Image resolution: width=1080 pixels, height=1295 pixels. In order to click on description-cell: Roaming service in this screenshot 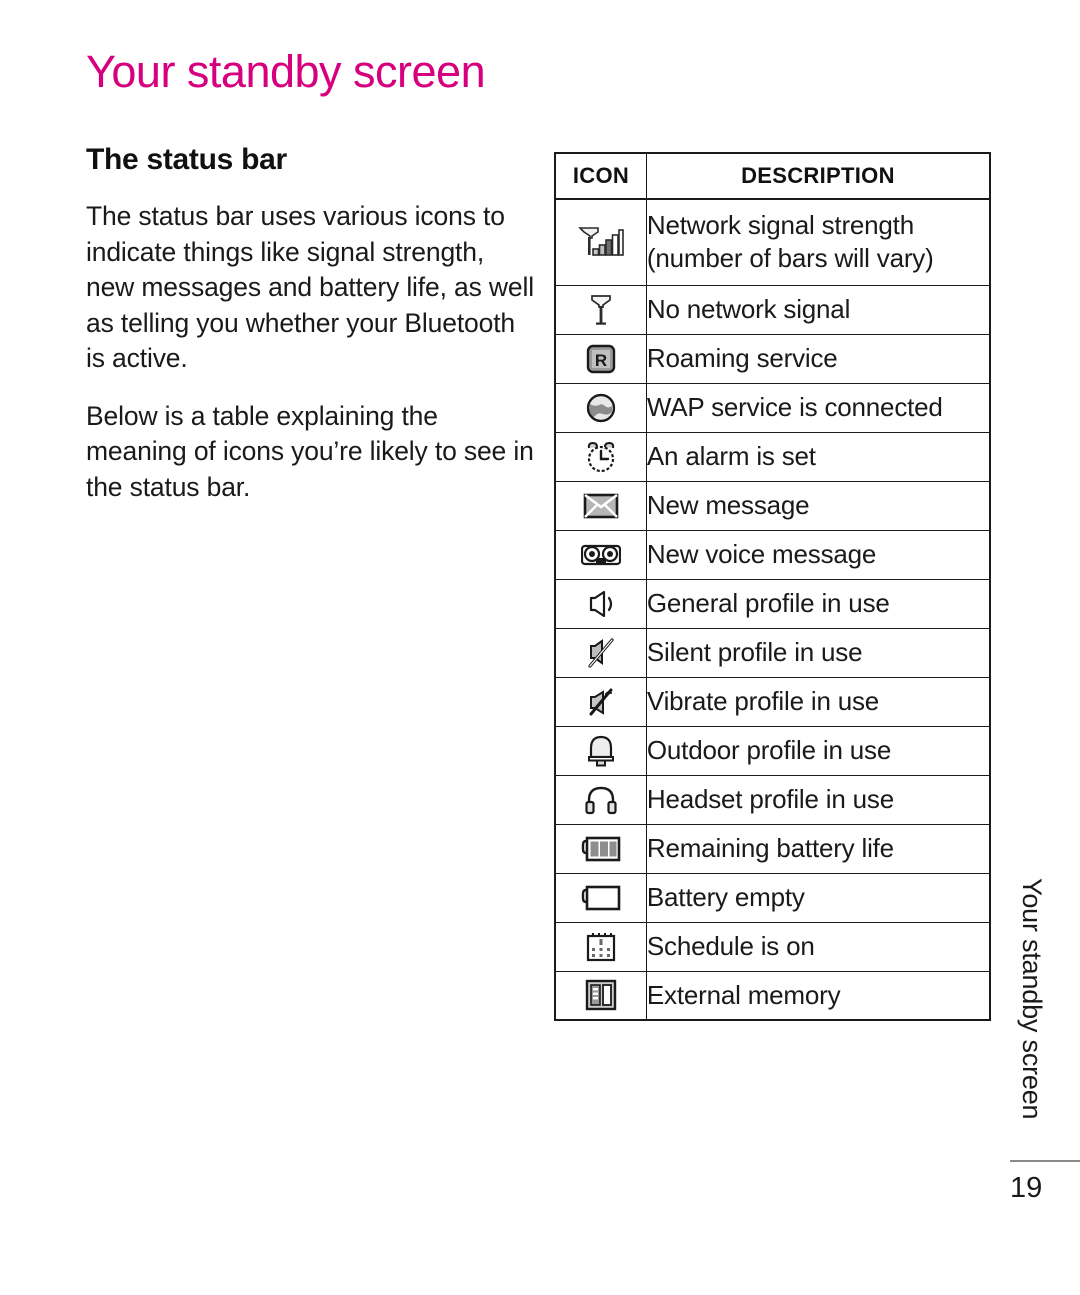, I will do `click(818, 358)`.